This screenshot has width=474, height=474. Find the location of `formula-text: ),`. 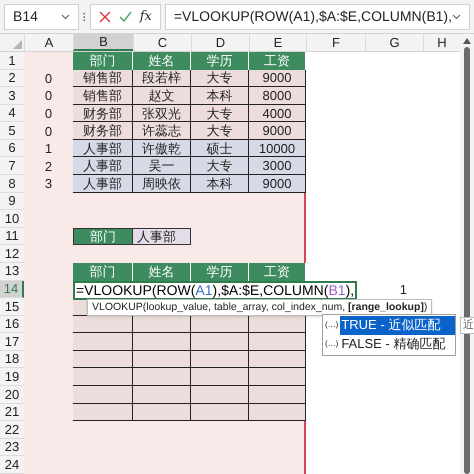

formula-text: ), is located at coordinates (350, 290).